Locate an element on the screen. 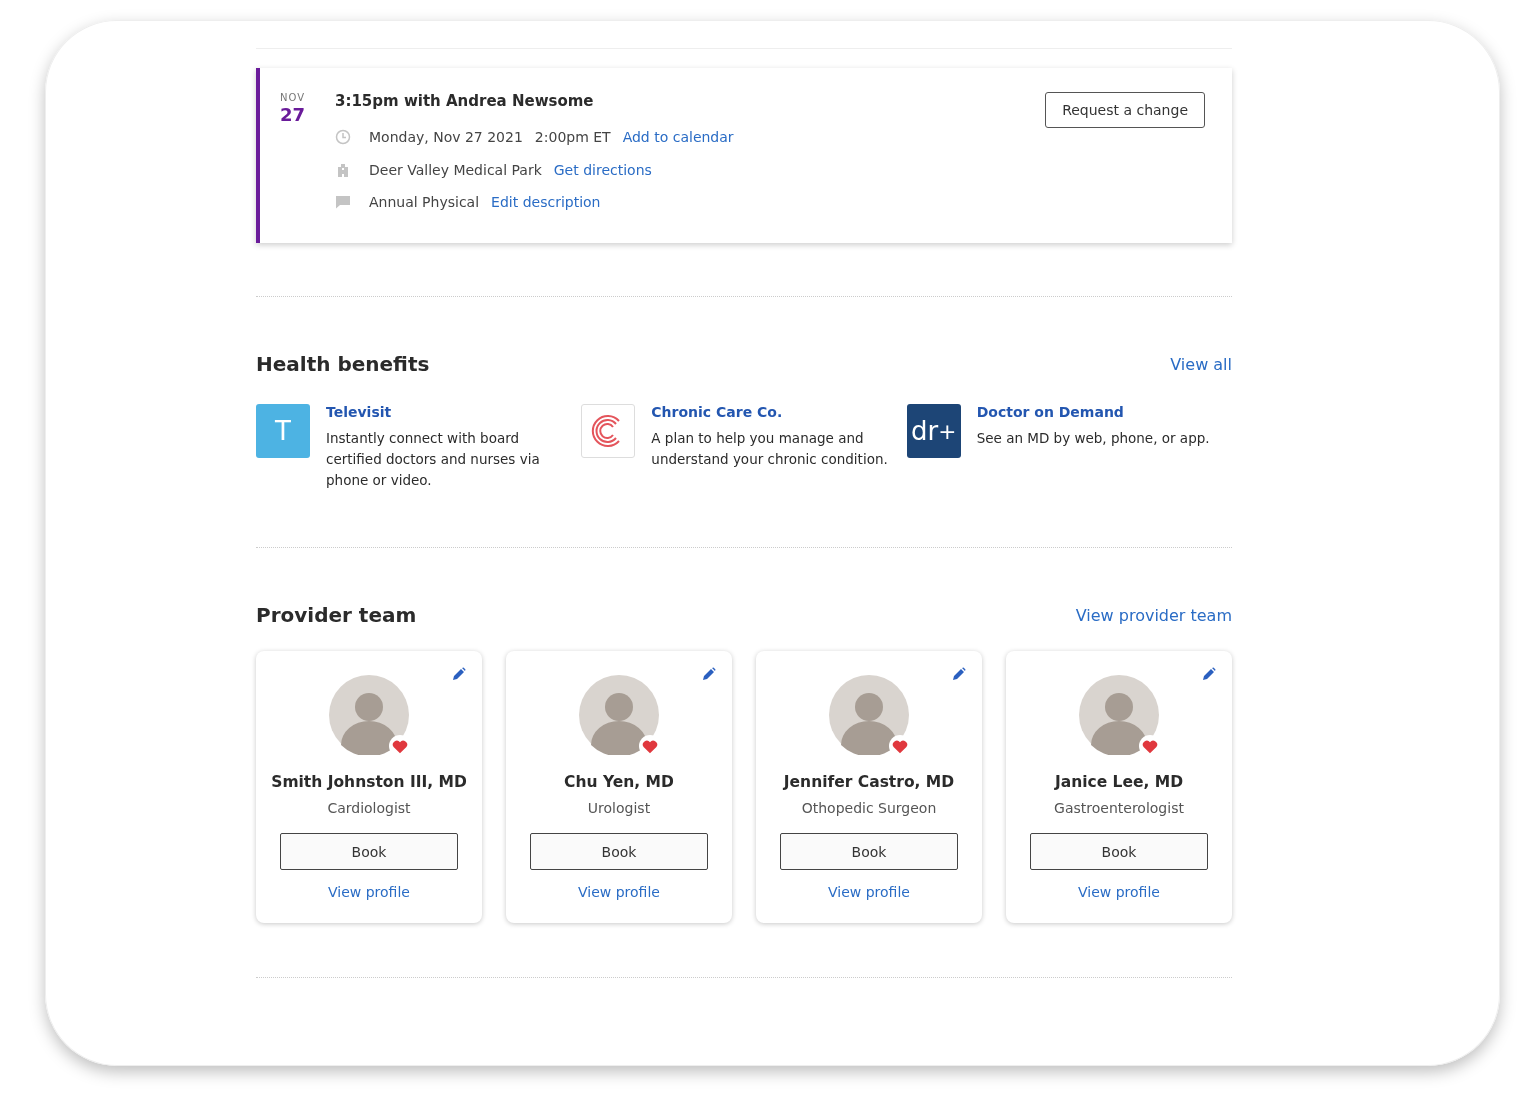  detail-link: Add to calendar is located at coordinates (678, 137).